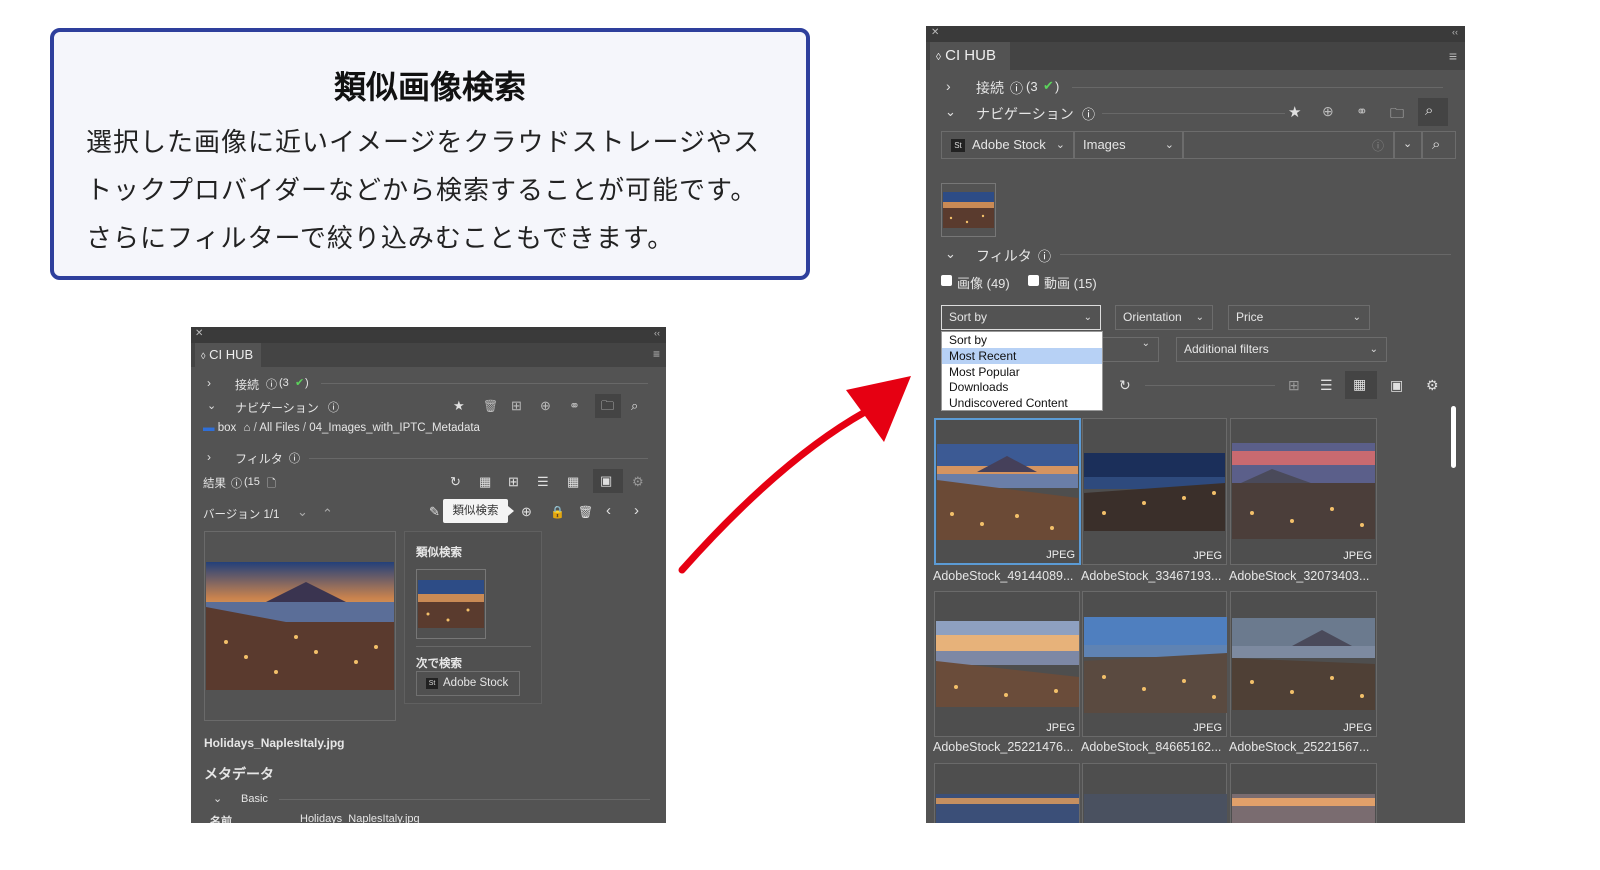 The height and width of the screenshot is (870, 1600). Describe the element at coordinates (300, 626) in the screenshot. I see `asset-preview` at that location.